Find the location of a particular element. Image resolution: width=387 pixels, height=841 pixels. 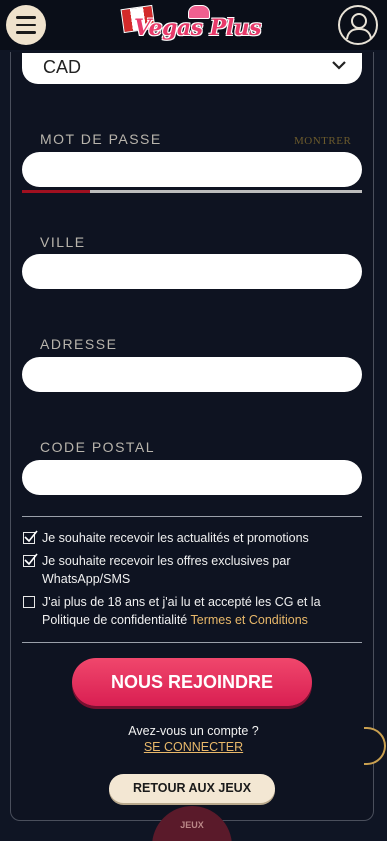

currency-value: CAD is located at coordinates (62, 67).